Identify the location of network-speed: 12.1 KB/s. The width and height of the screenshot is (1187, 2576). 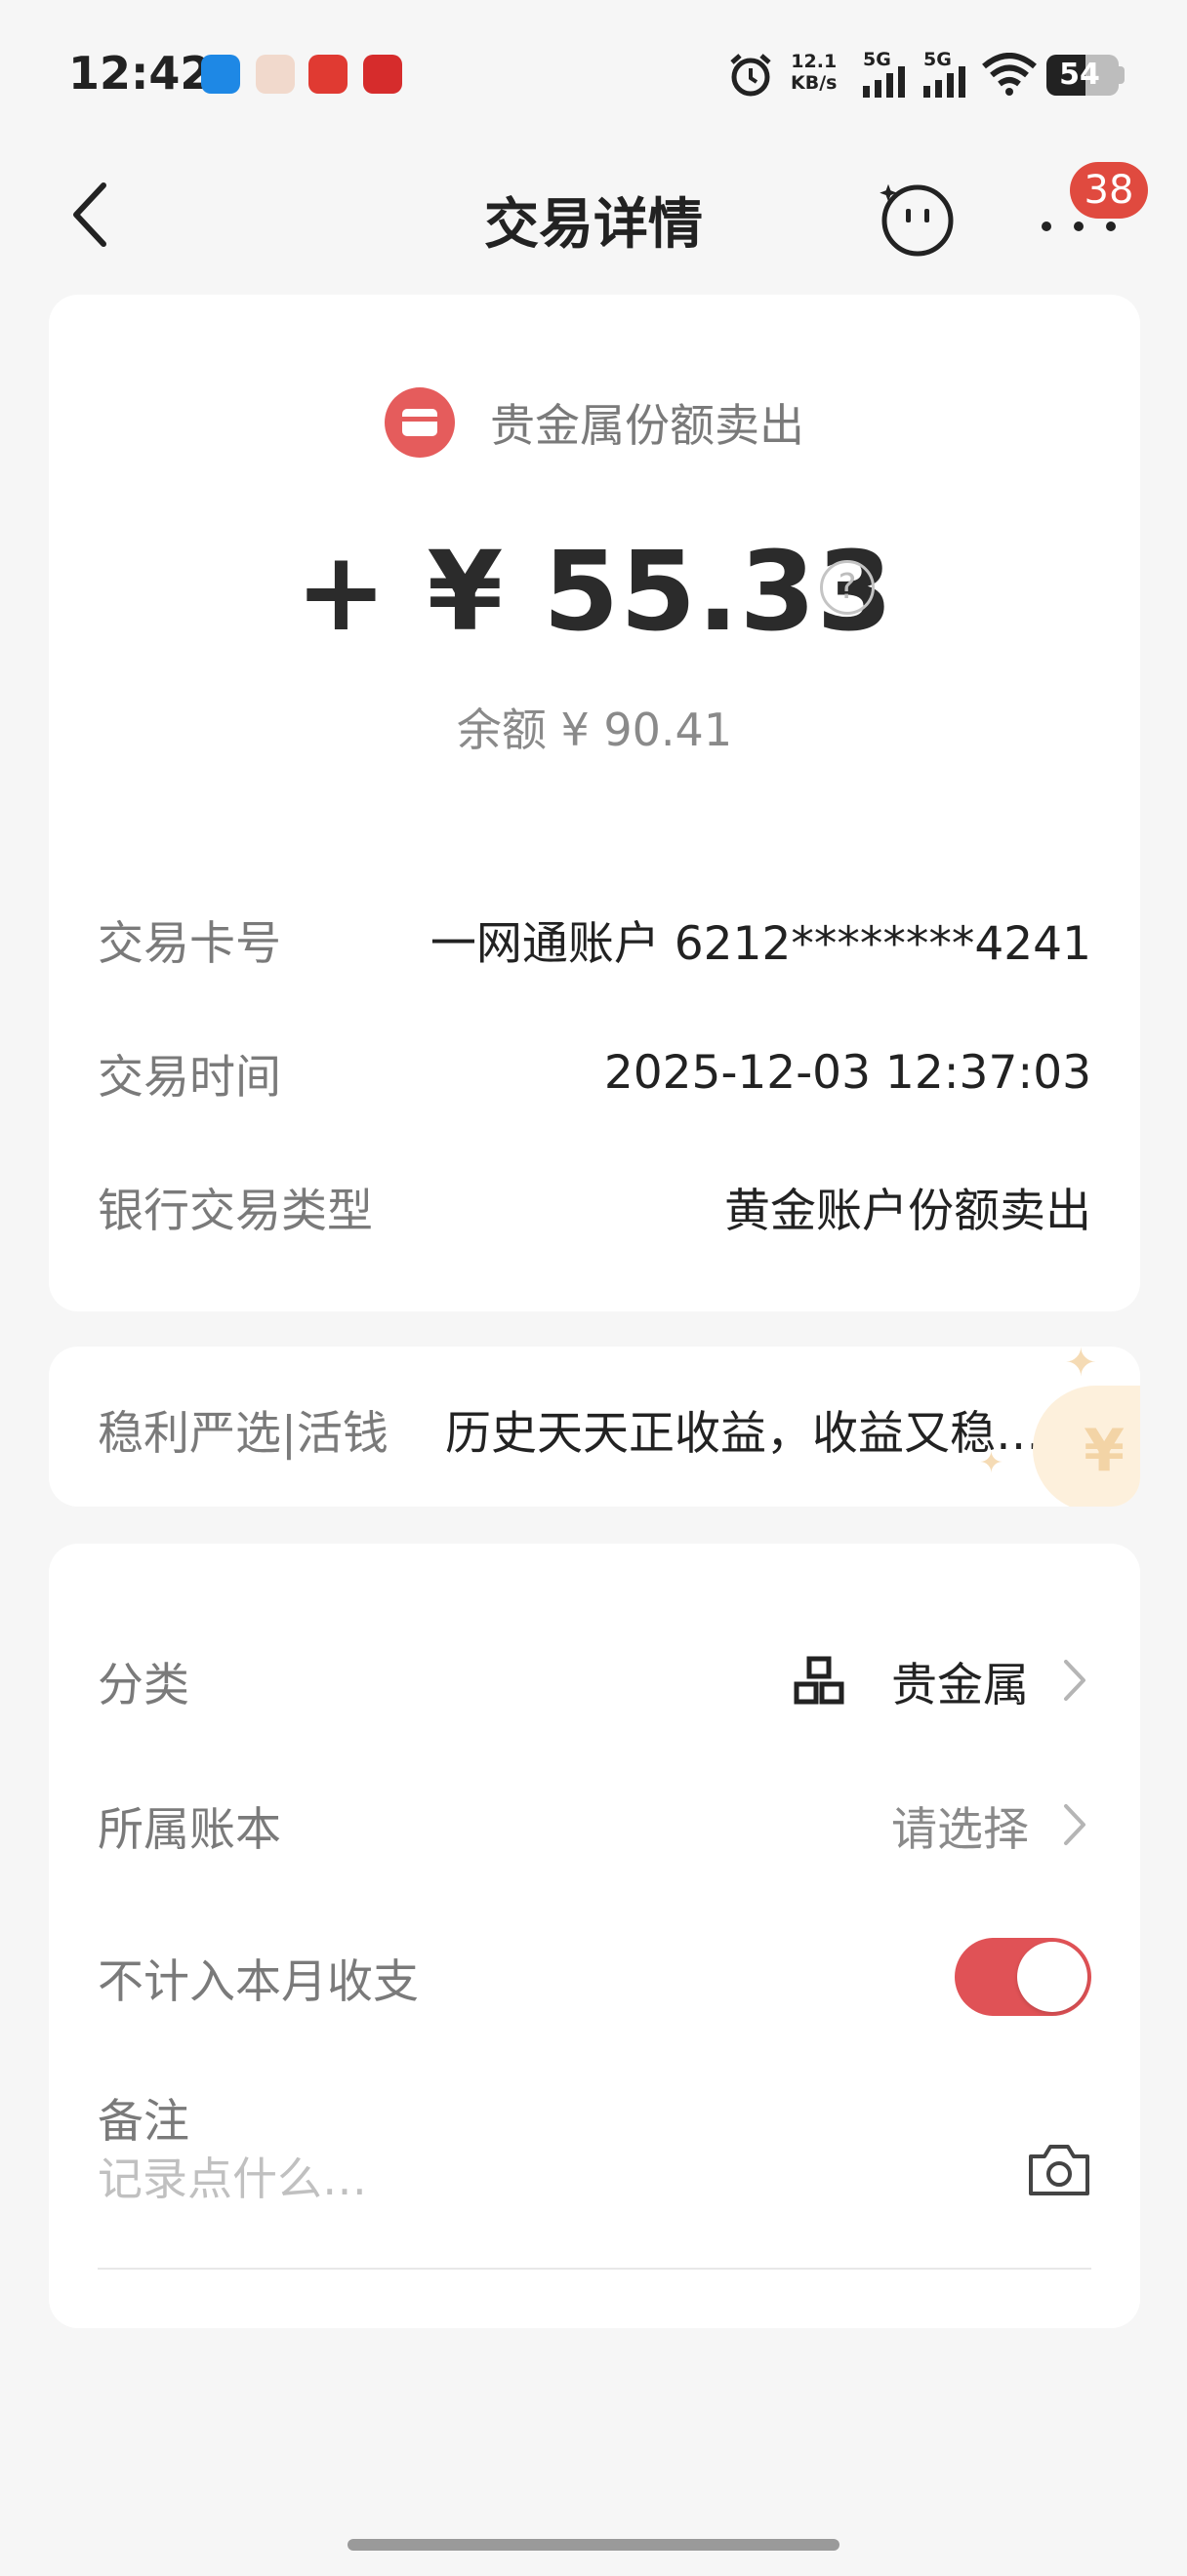
(814, 72).